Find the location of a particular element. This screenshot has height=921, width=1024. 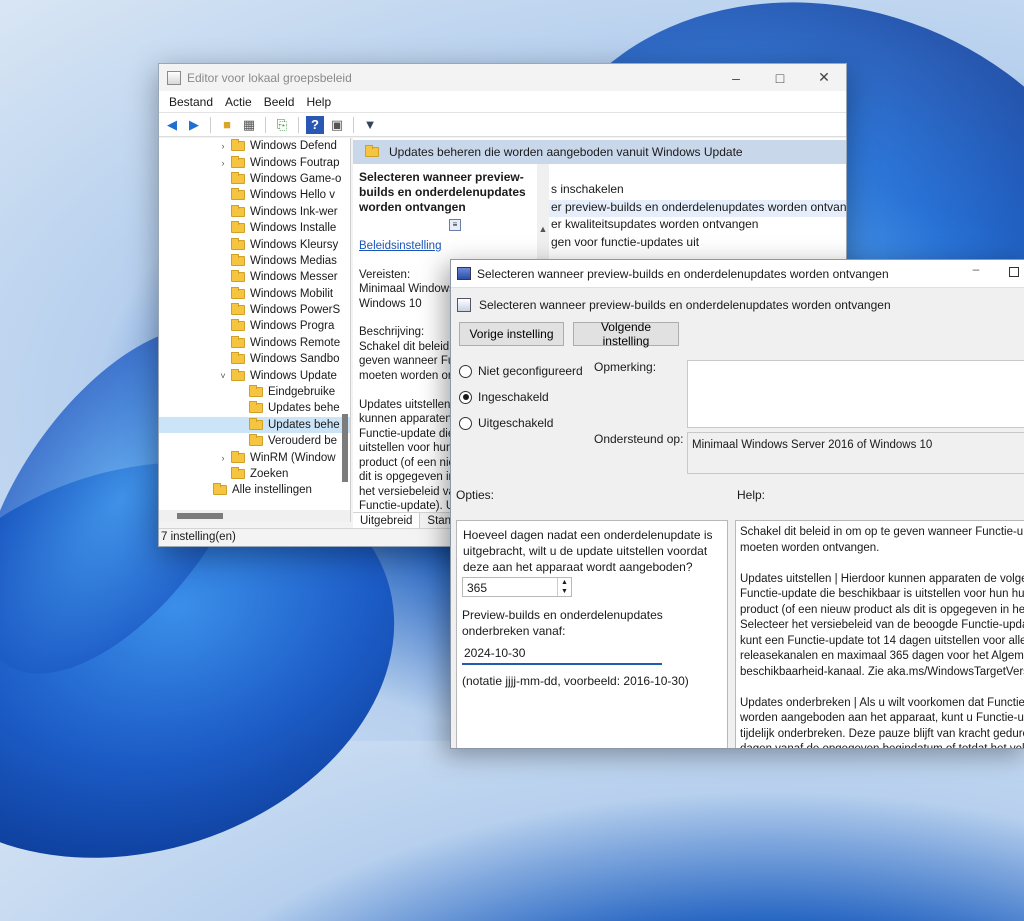

tree-item: Windows Ink-wer is located at coordinates (254, 212).